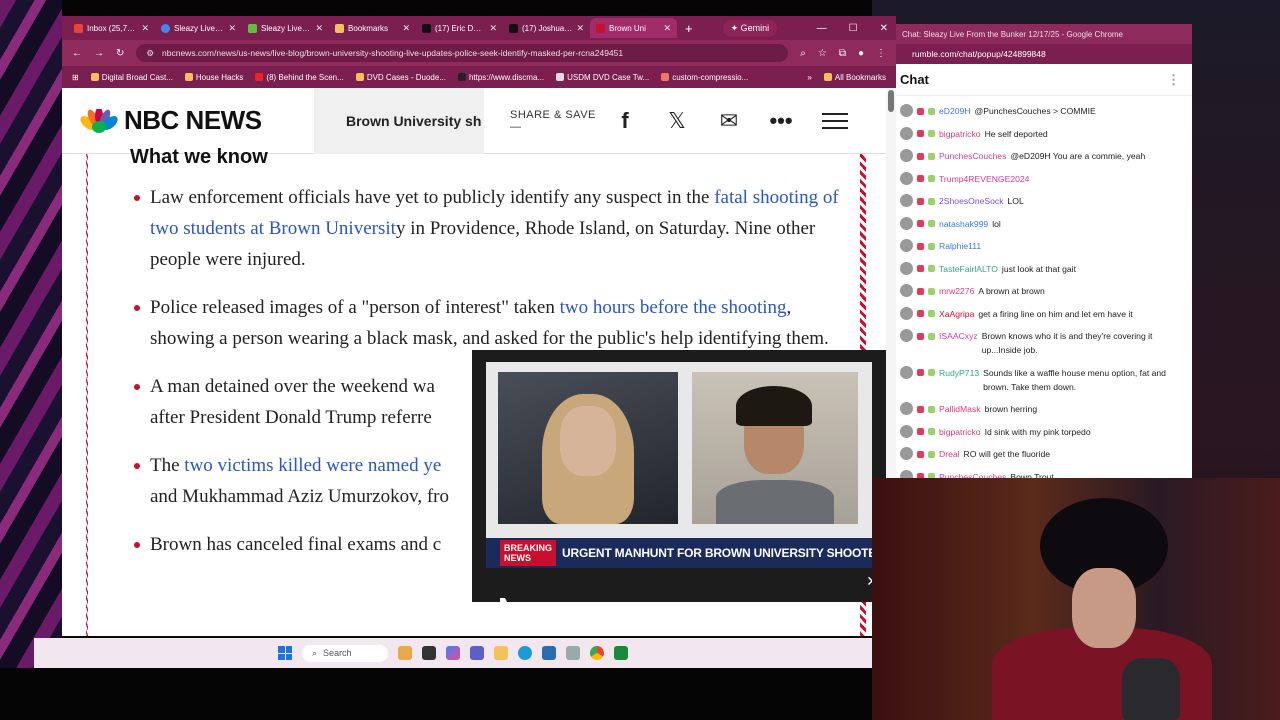  Describe the element at coordinates (822, 53) in the screenshot. I see `bookmark-star-icon: ☆` at that location.